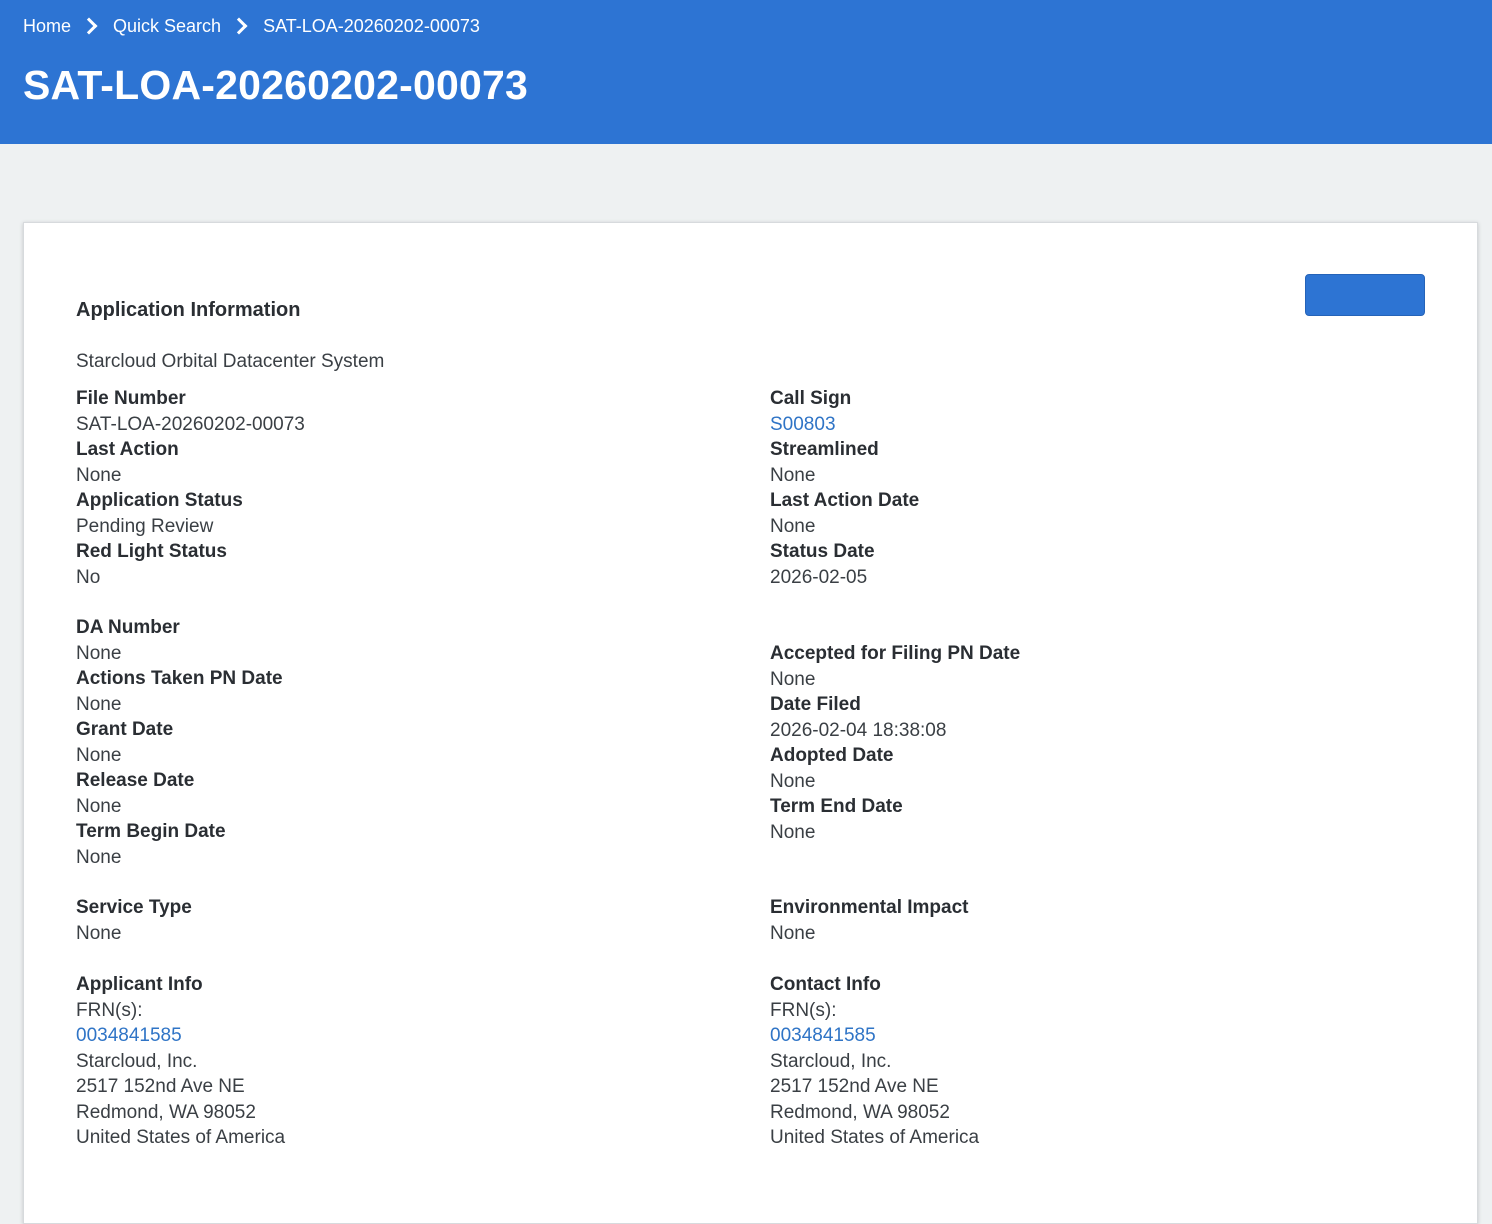  I want to click on page-title: SAT-LOA-20260202-00073, so click(276, 85).